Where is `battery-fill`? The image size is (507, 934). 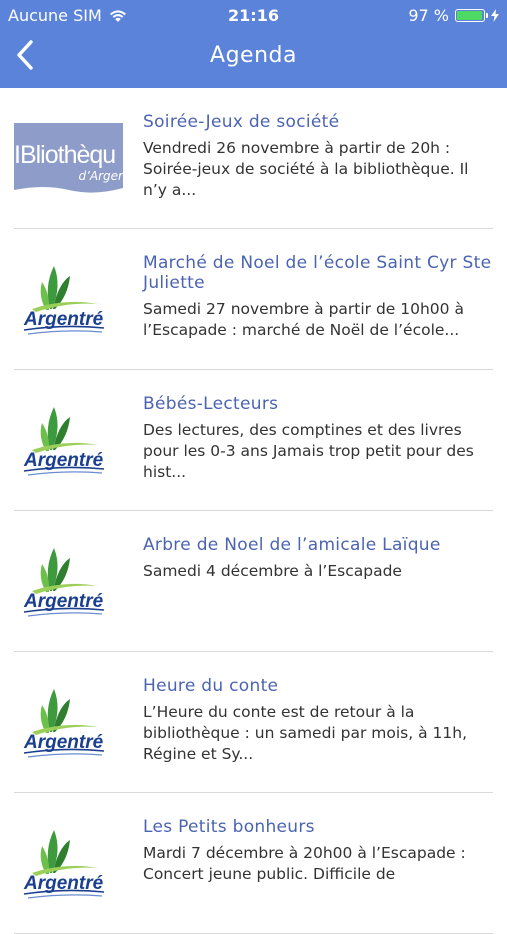 battery-fill is located at coordinates (469, 15).